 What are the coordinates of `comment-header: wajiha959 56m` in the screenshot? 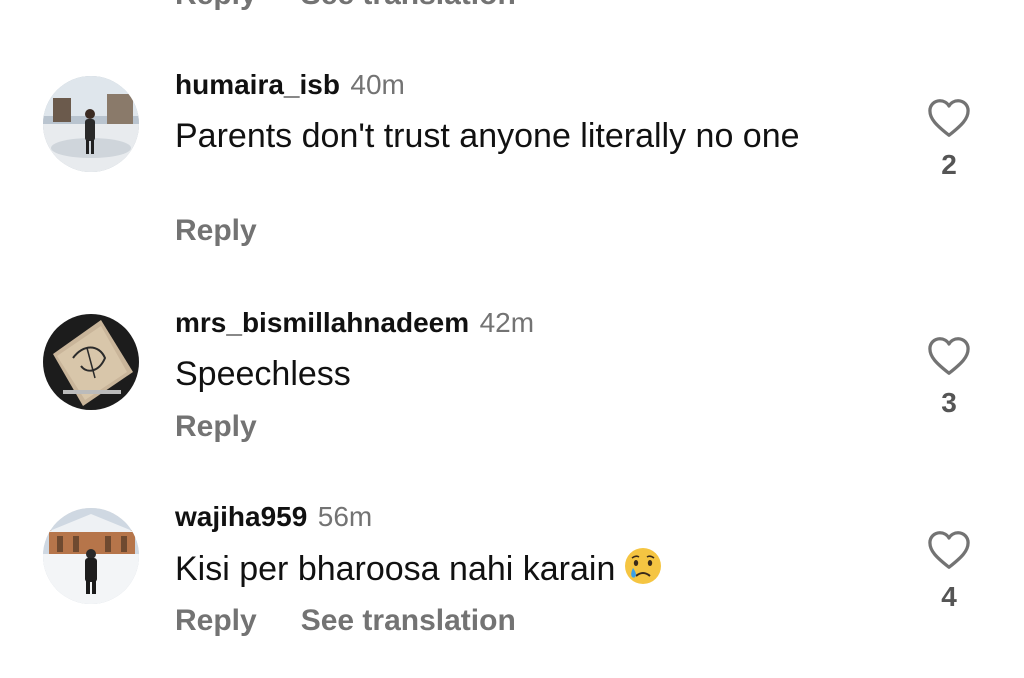 It's located at (273, 517).